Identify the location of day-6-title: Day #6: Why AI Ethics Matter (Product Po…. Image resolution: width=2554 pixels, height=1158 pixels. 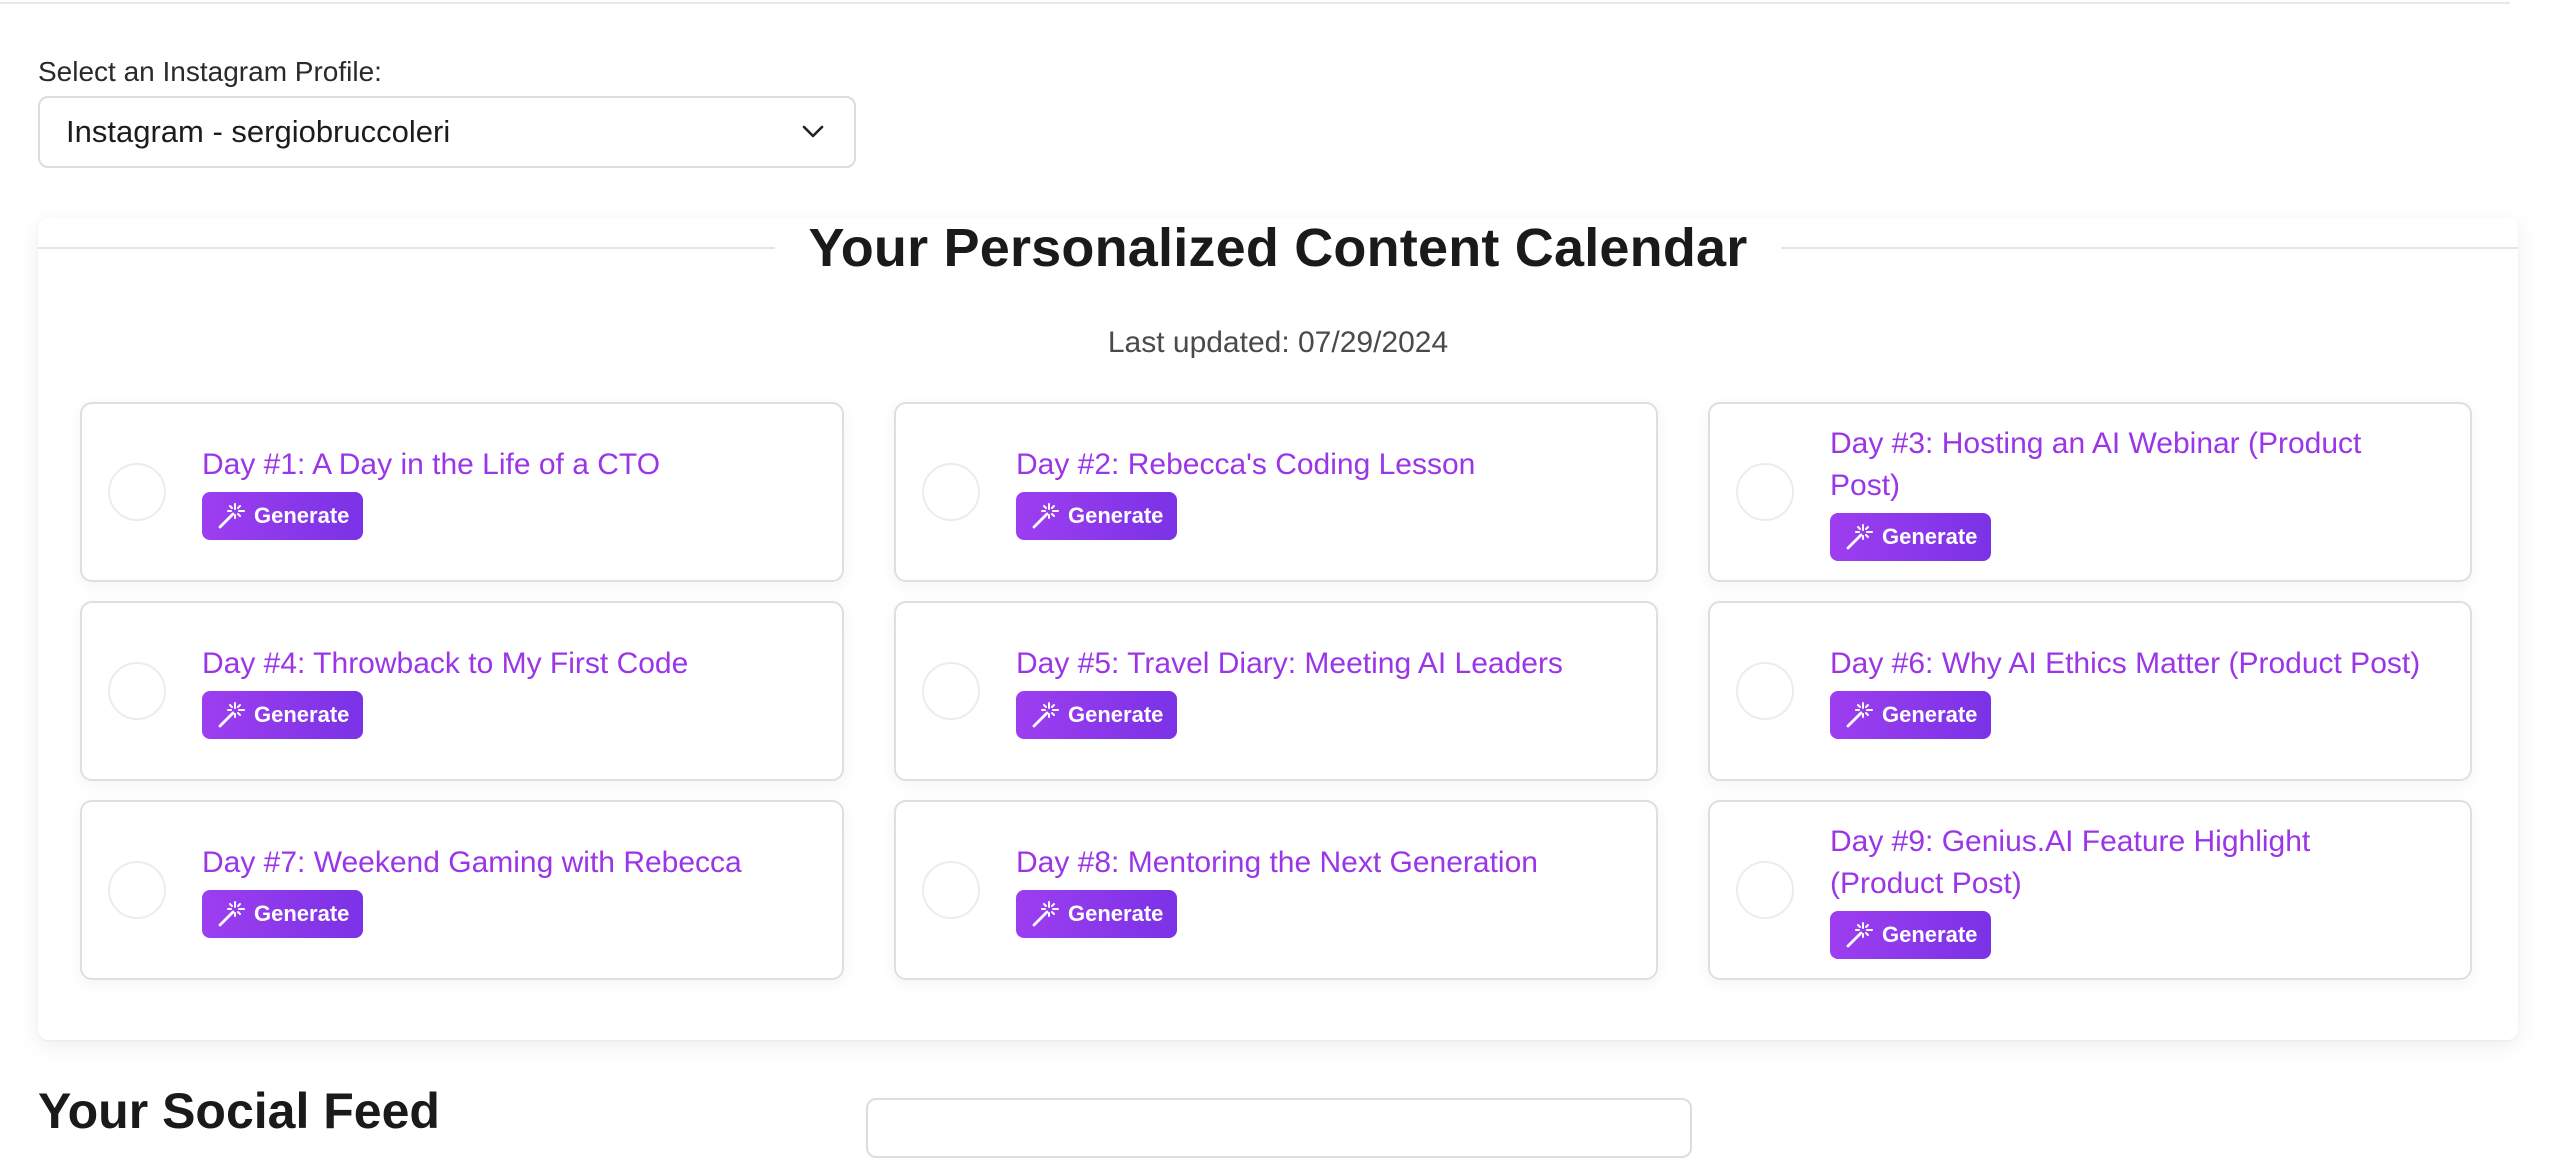
(2125, 664).